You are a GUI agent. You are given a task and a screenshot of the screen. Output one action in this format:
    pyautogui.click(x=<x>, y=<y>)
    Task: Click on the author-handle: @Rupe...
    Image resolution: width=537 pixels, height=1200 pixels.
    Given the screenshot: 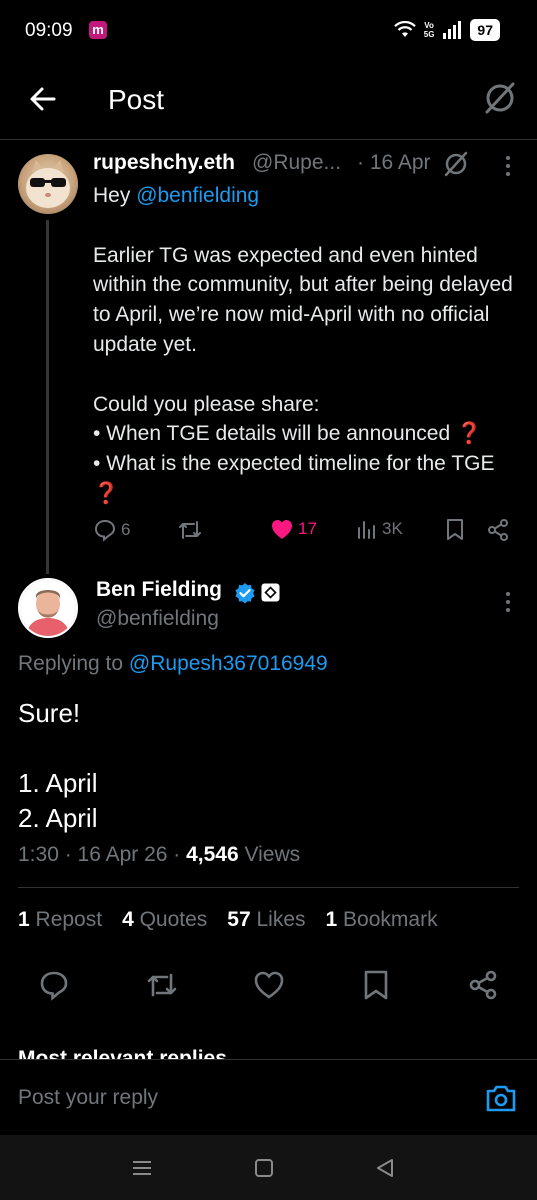 What is the action you would take?
    pyautogui.click(x=296, y=163)
    